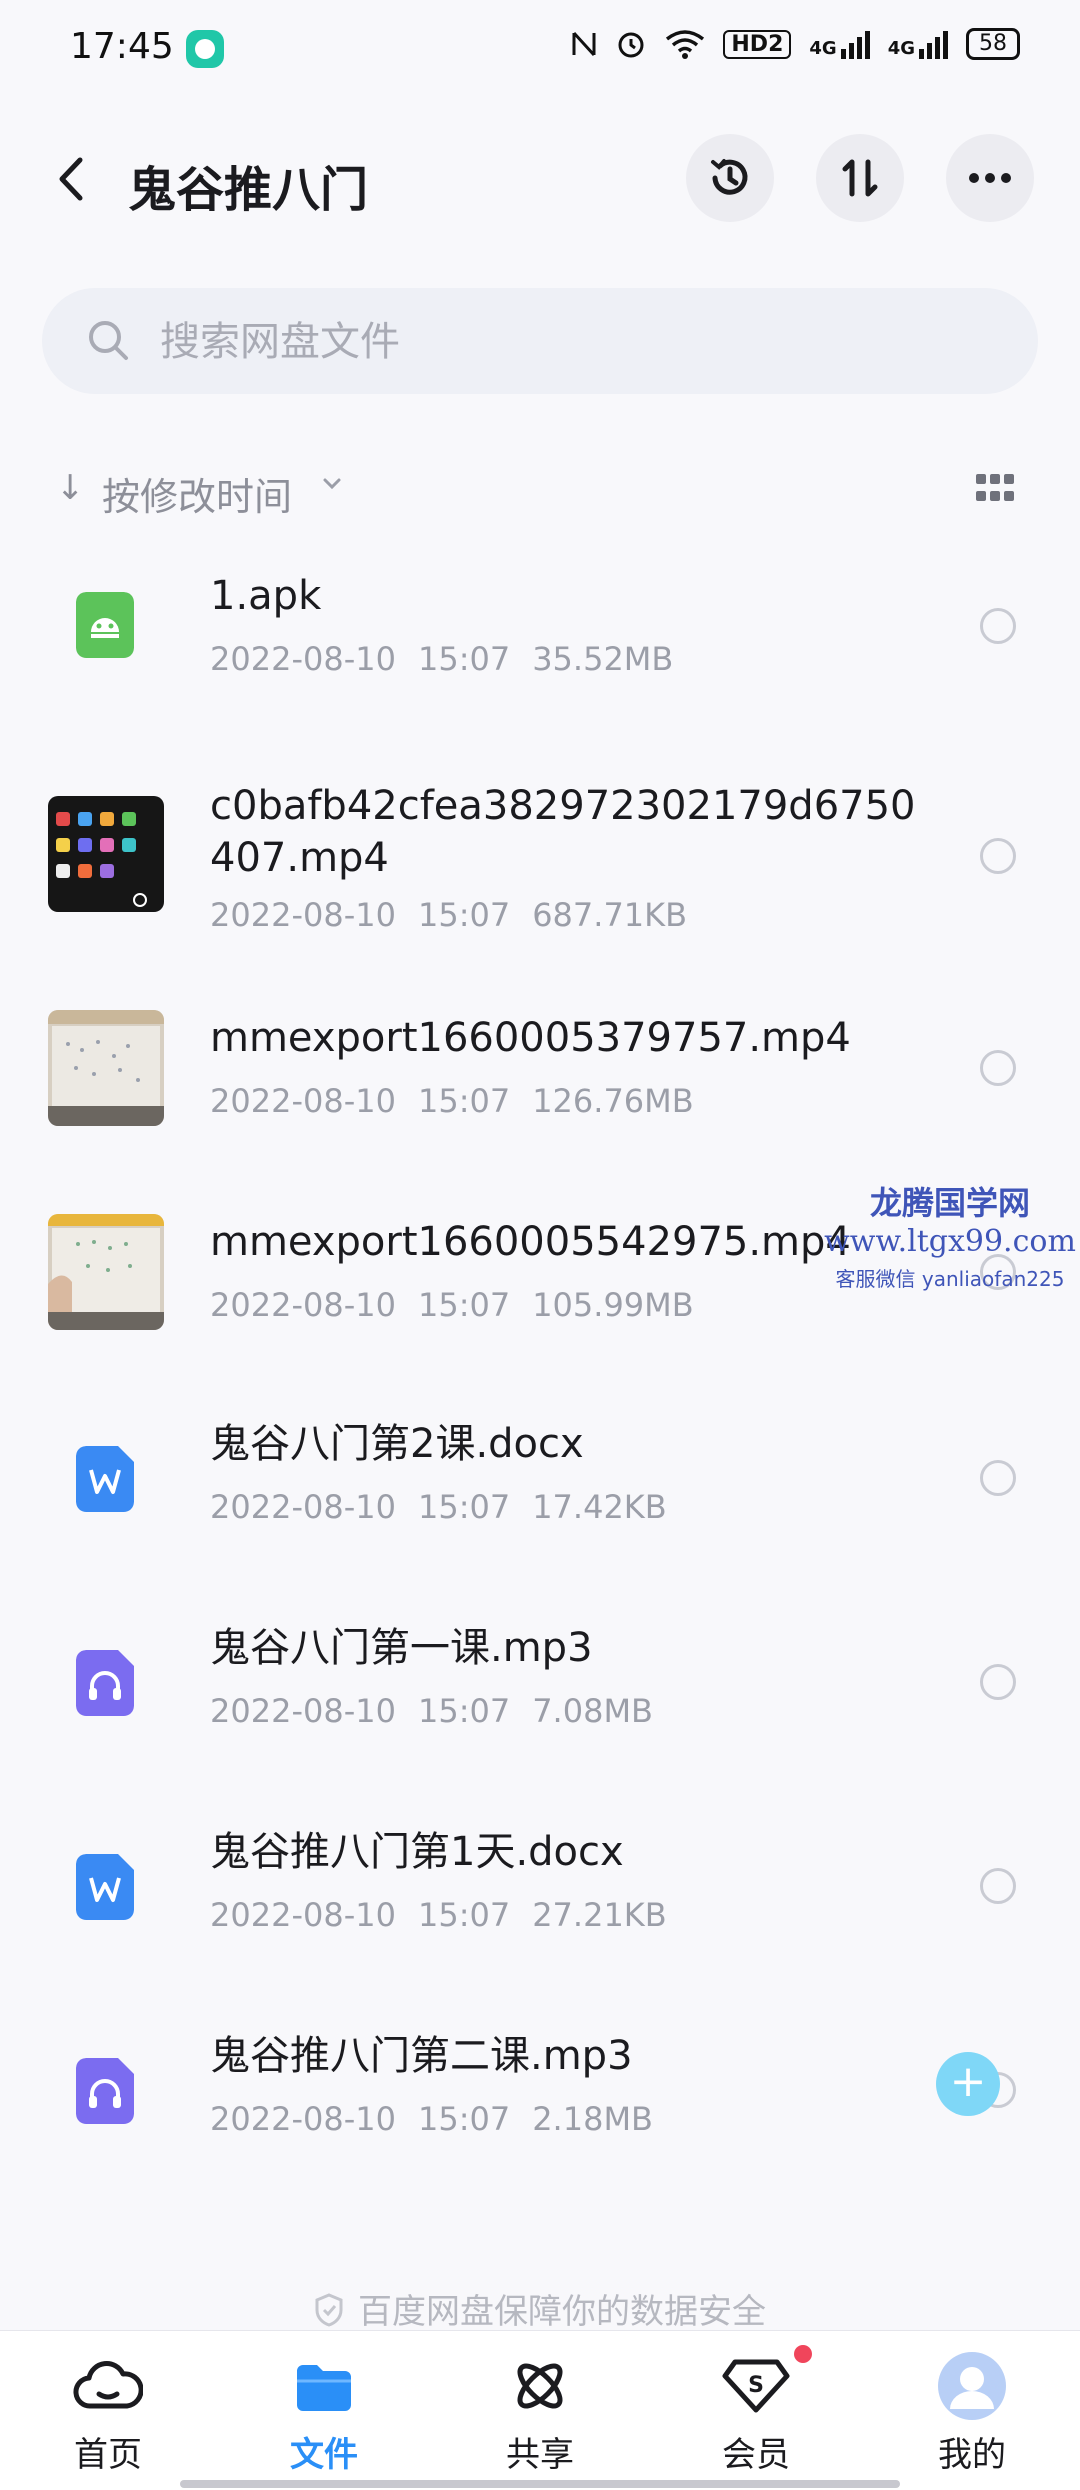 The image size is (1080, 2490). I want to click on status-time: 17:45, so click(122, 46).